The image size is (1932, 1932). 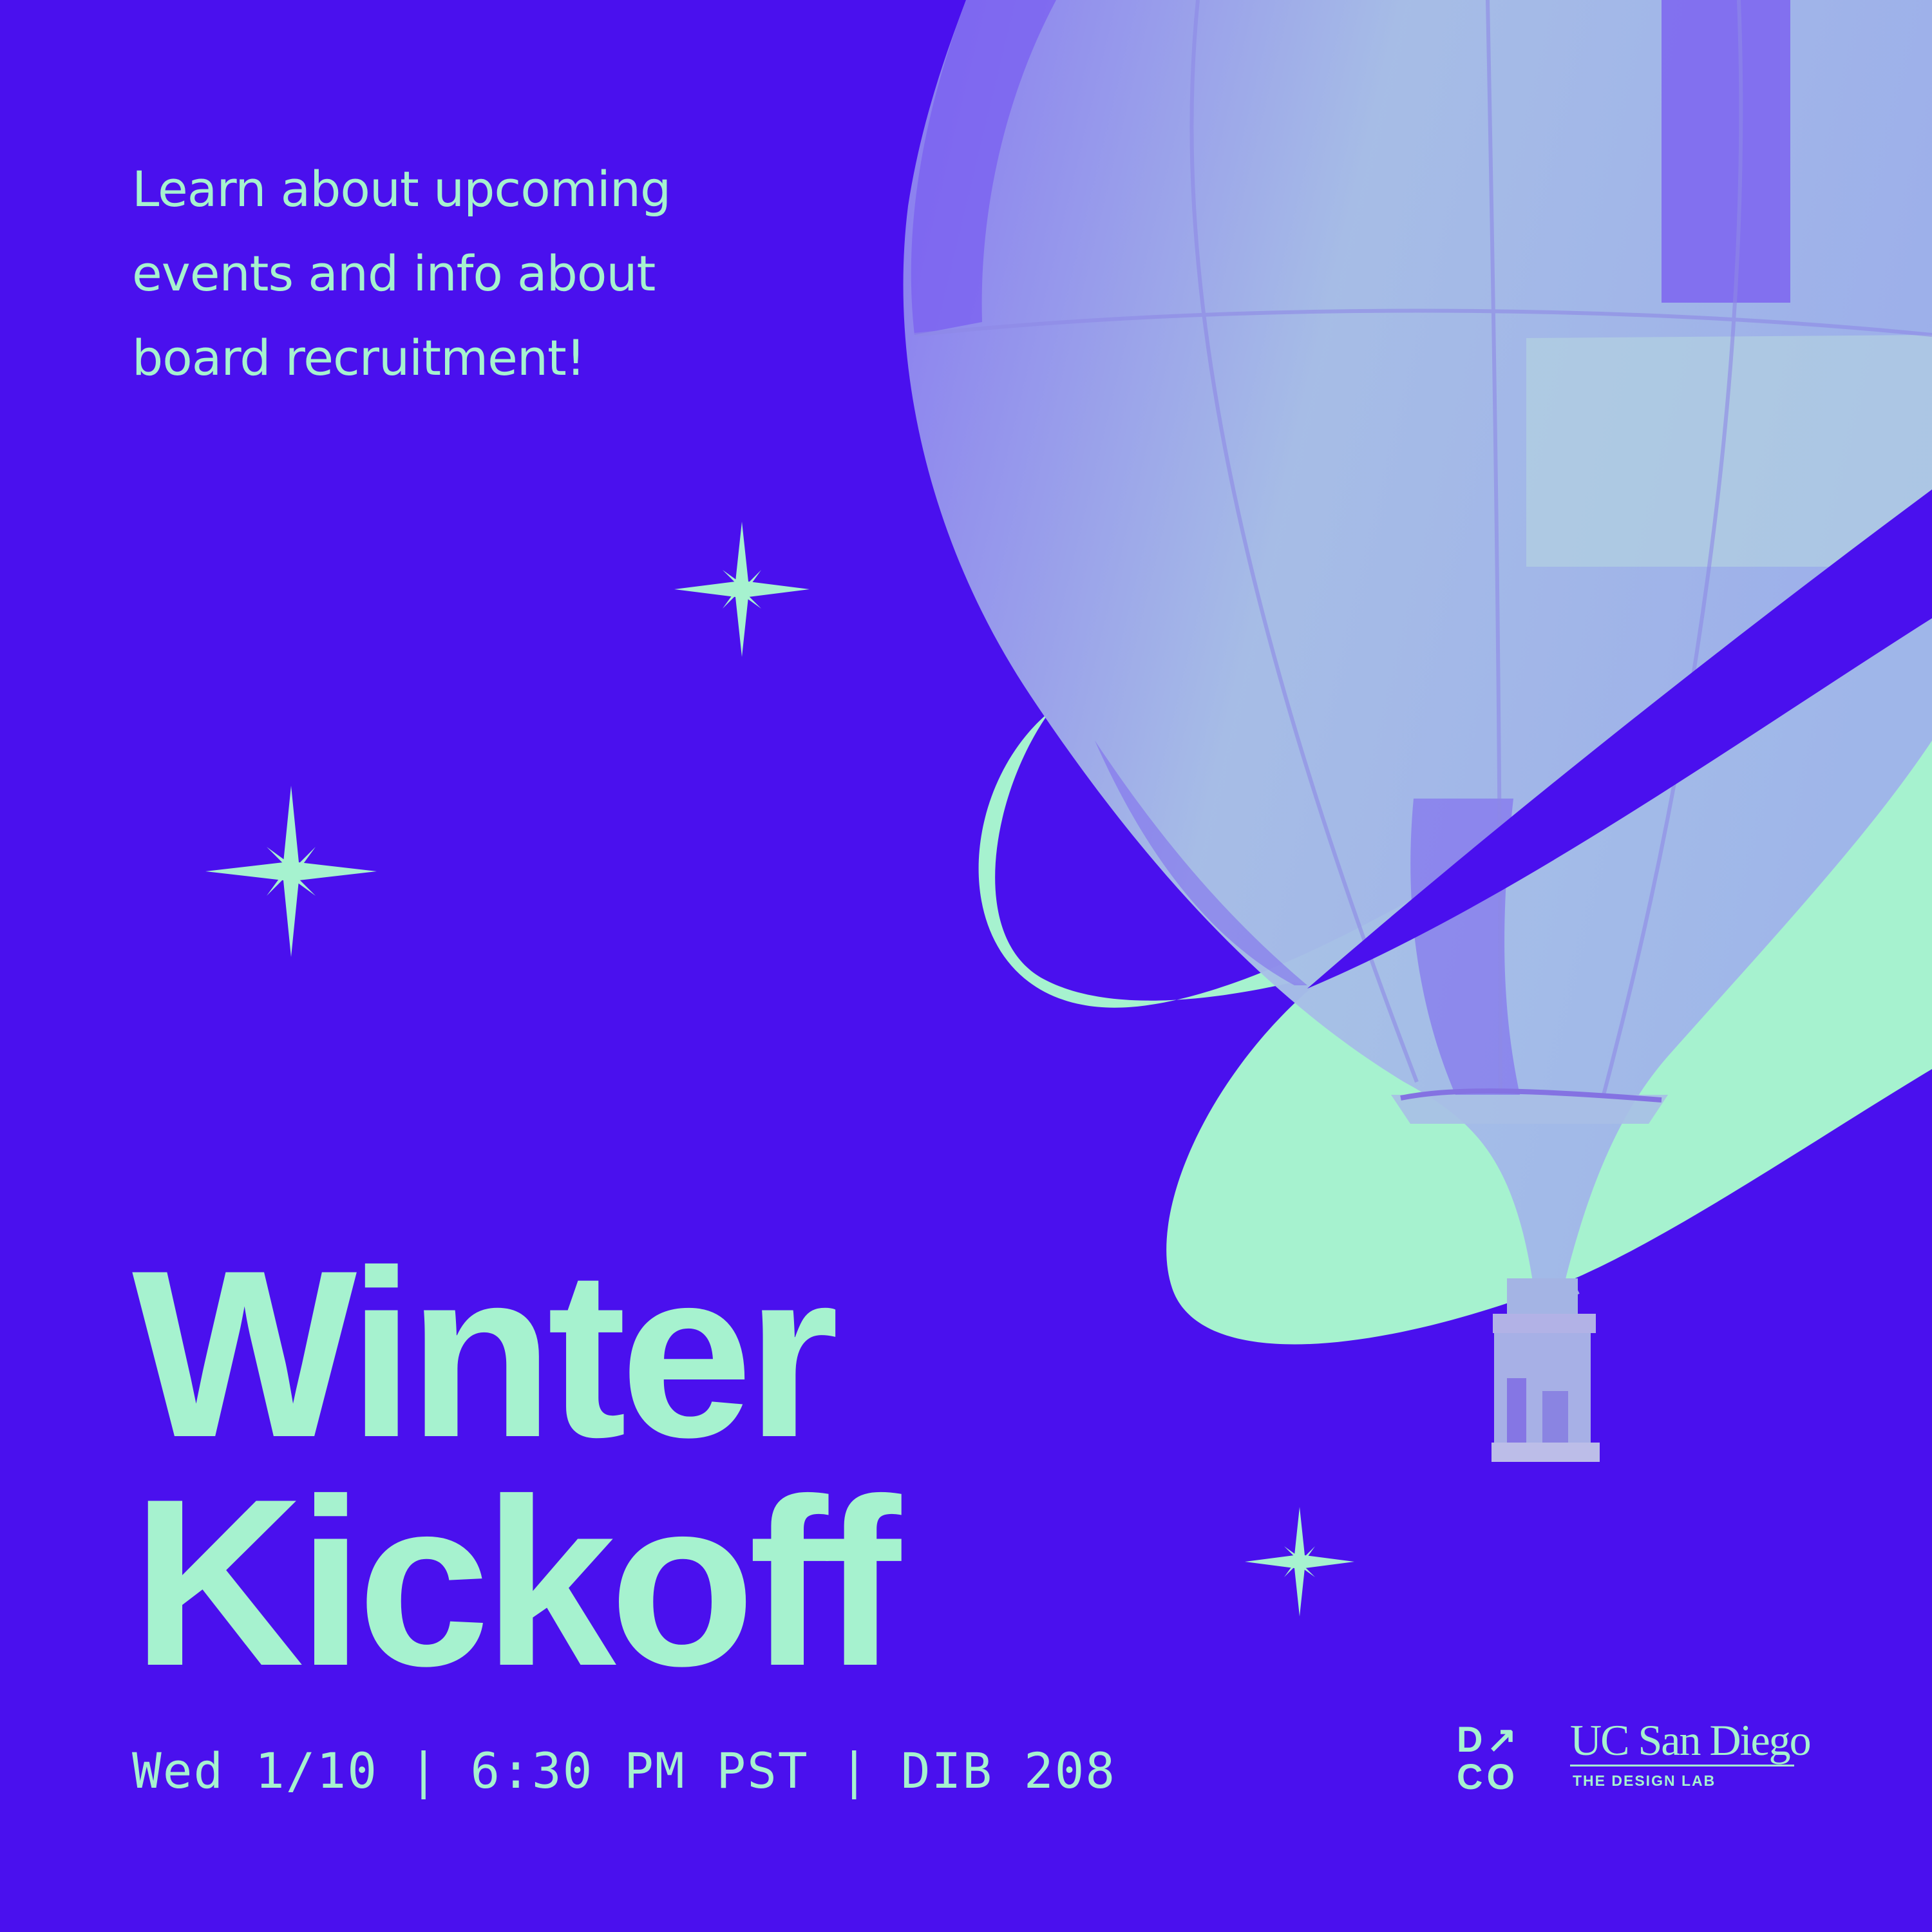 I want to click on design-lab-label: THE DESIGN LAB, so click(x=1644, y=1781).